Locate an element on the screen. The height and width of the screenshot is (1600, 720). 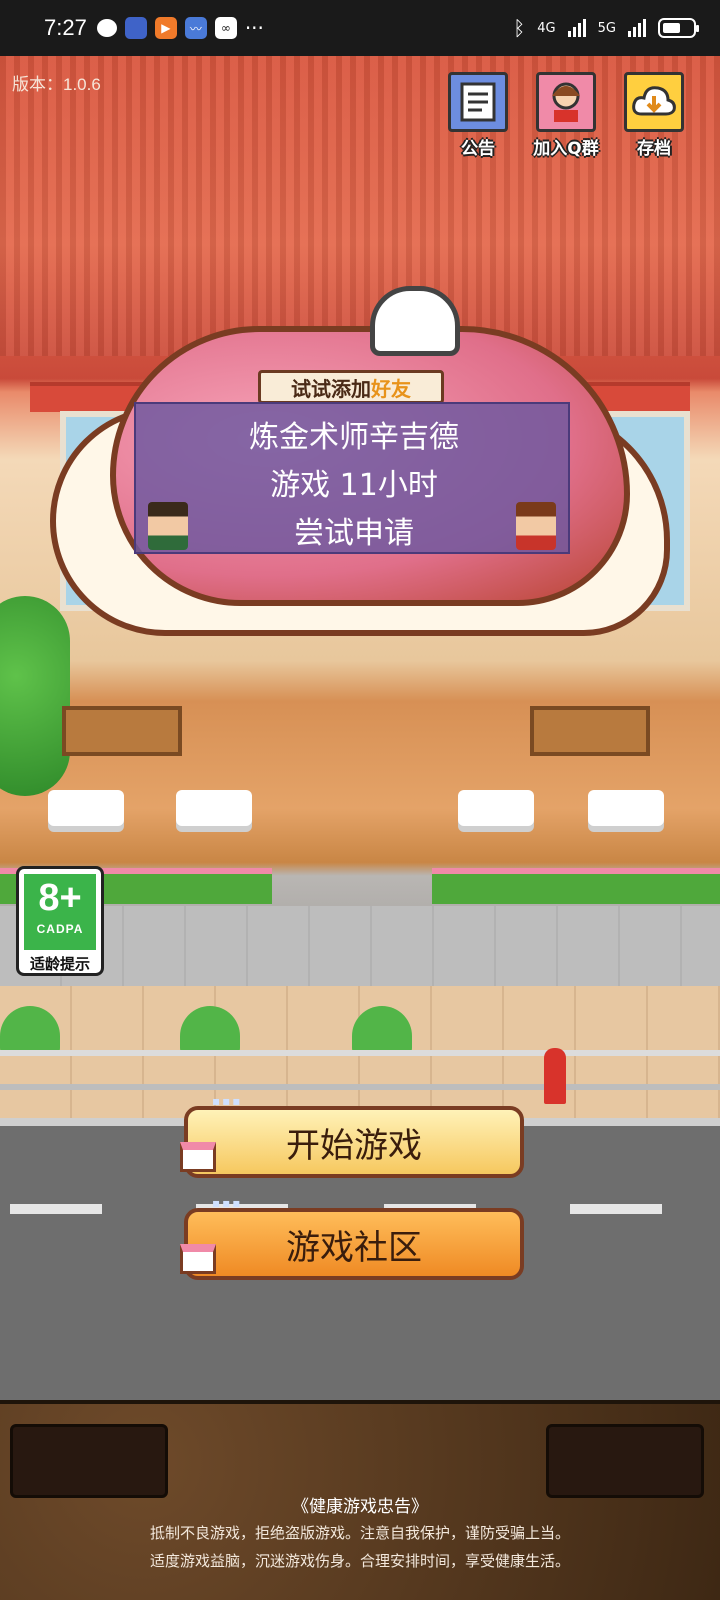
try-apply-link: 尝试申请 is located at coordinates (354, 530).